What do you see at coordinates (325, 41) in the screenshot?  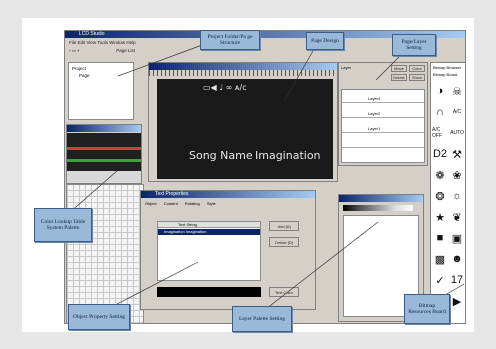 I see `callout-page-design: Page Design` at bounding box center [325, 41].